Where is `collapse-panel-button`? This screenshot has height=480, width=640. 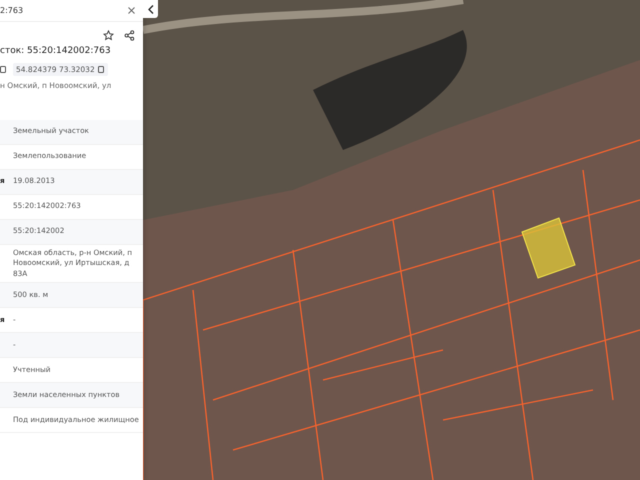
collapse-panel-button is located at coordinates (150, 9).